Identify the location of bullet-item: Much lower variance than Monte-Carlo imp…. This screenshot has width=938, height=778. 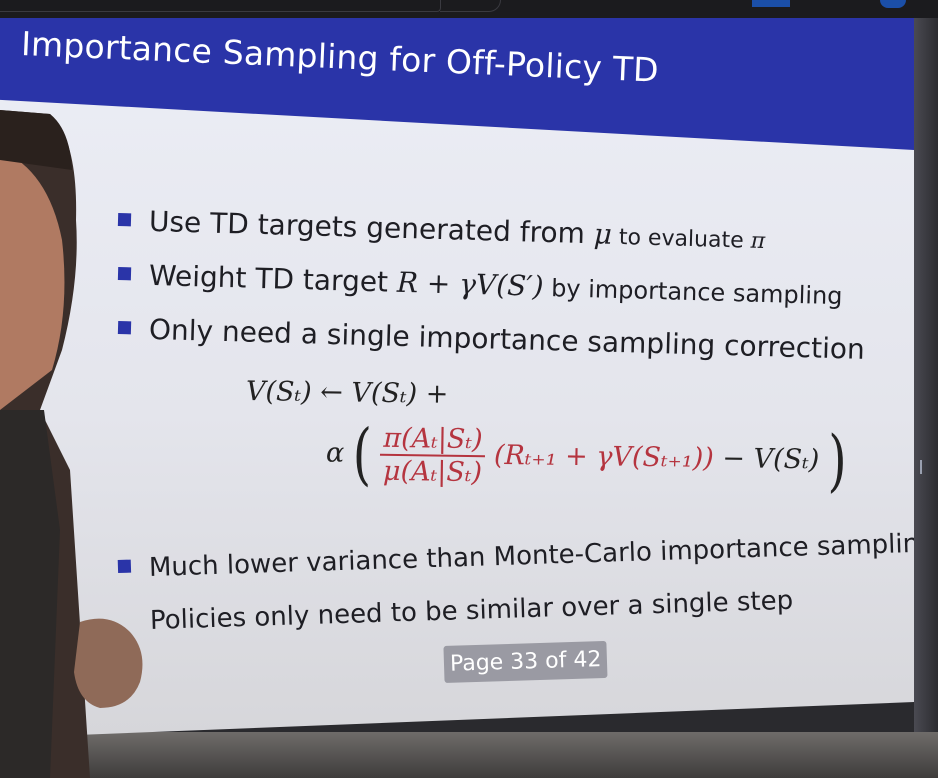
(515, 556).